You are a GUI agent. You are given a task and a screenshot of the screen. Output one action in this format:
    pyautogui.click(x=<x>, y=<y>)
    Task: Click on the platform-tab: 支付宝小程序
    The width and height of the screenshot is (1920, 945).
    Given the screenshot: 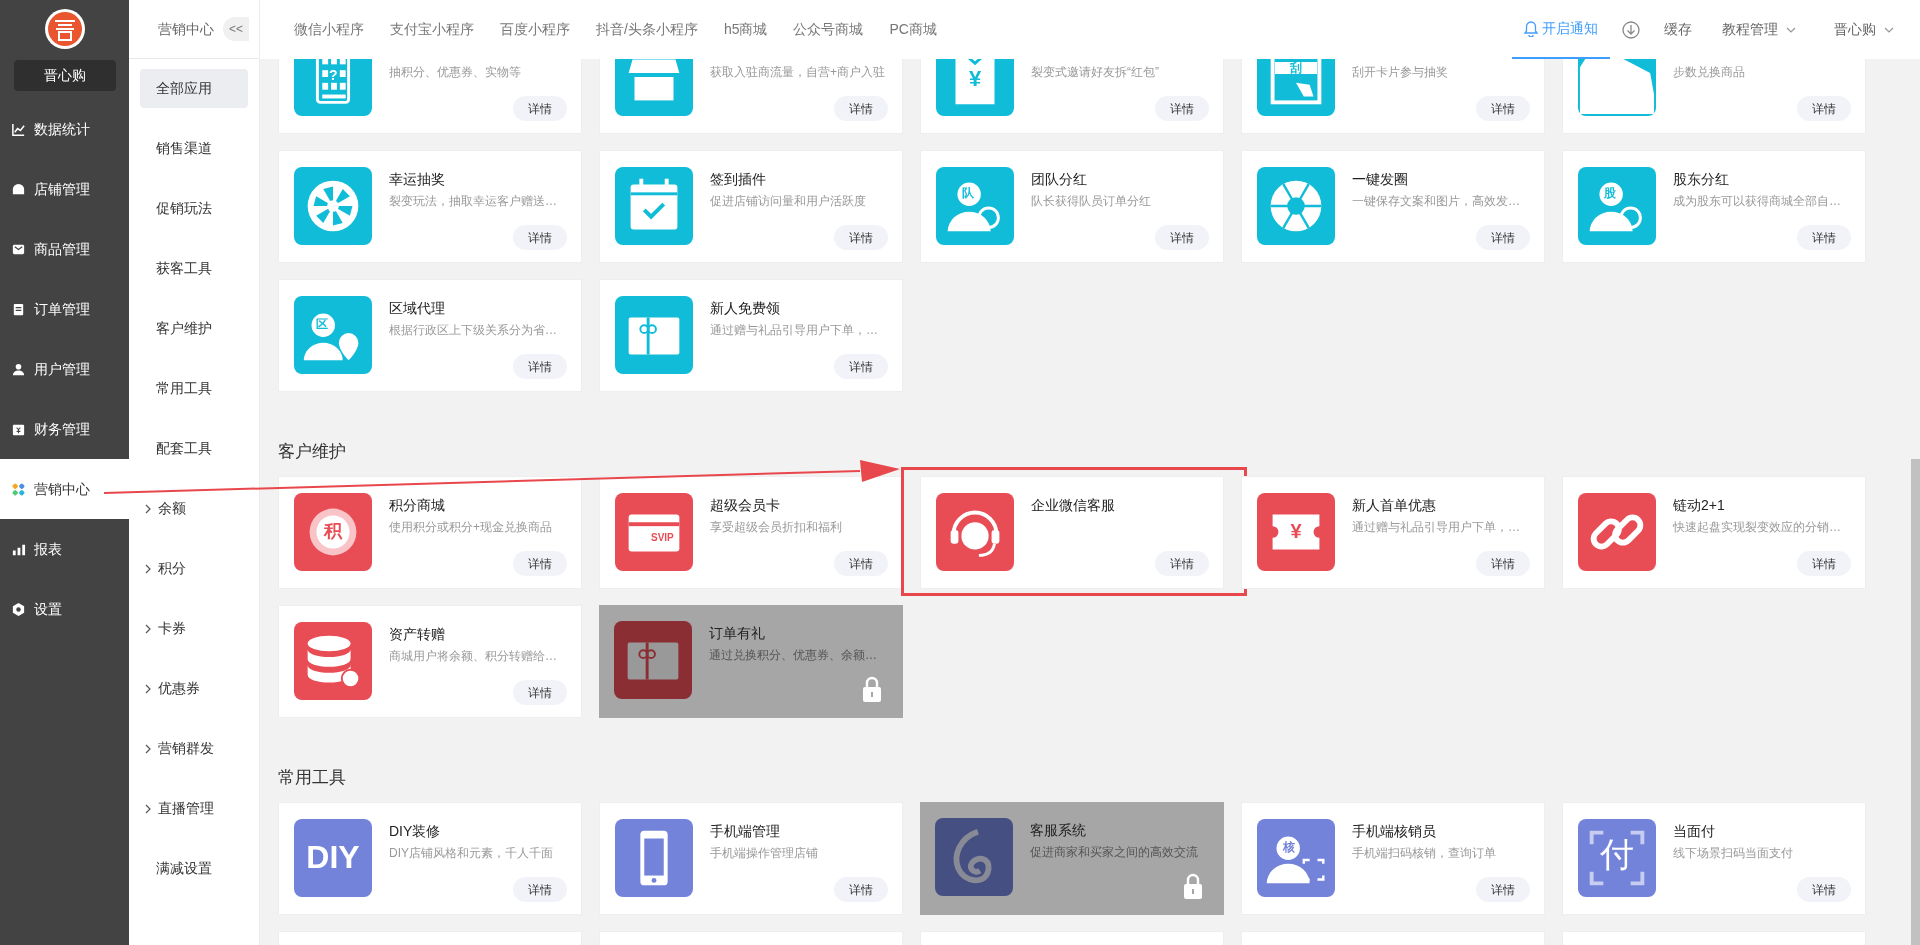 What is the action you would take?
    pyautogui.click(x=432, y=29)
    